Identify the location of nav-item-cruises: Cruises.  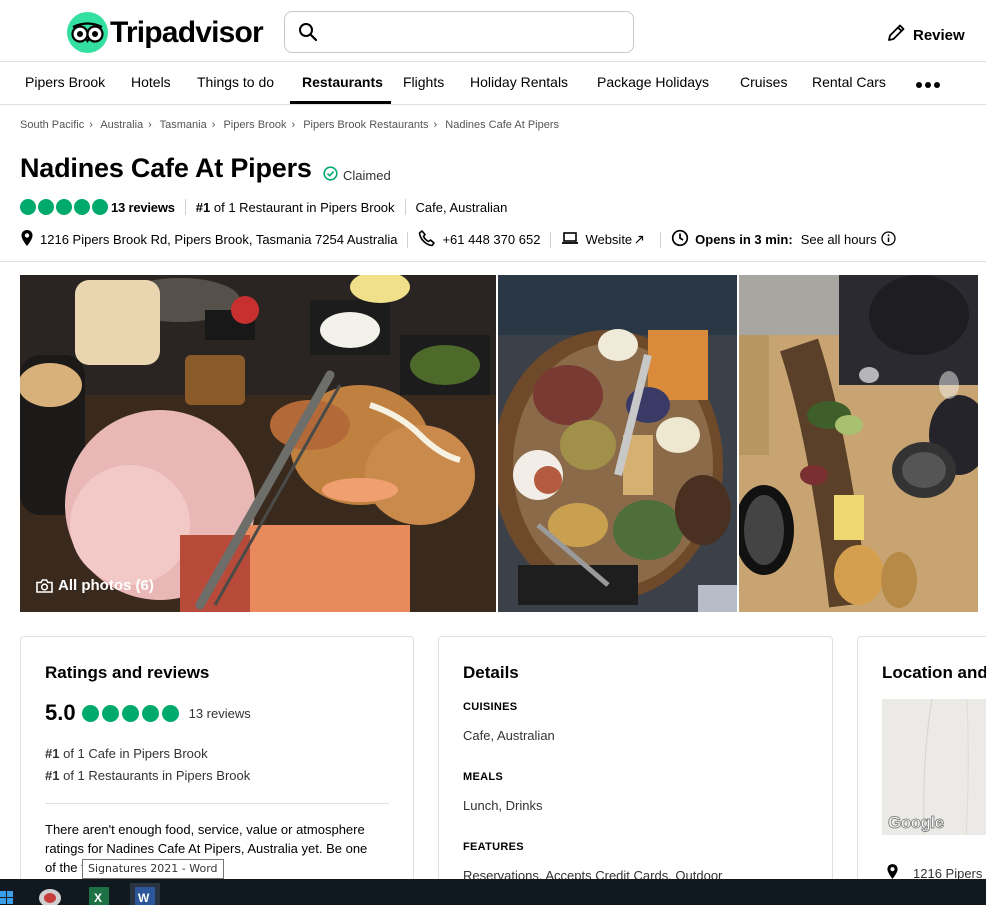
(763, 83).